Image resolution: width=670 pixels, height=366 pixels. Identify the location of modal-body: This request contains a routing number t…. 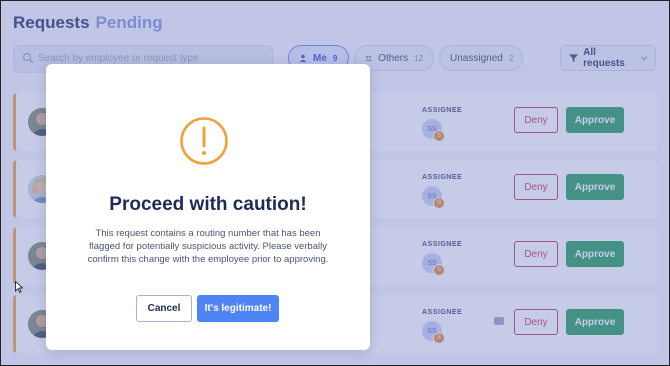
(208, 246).